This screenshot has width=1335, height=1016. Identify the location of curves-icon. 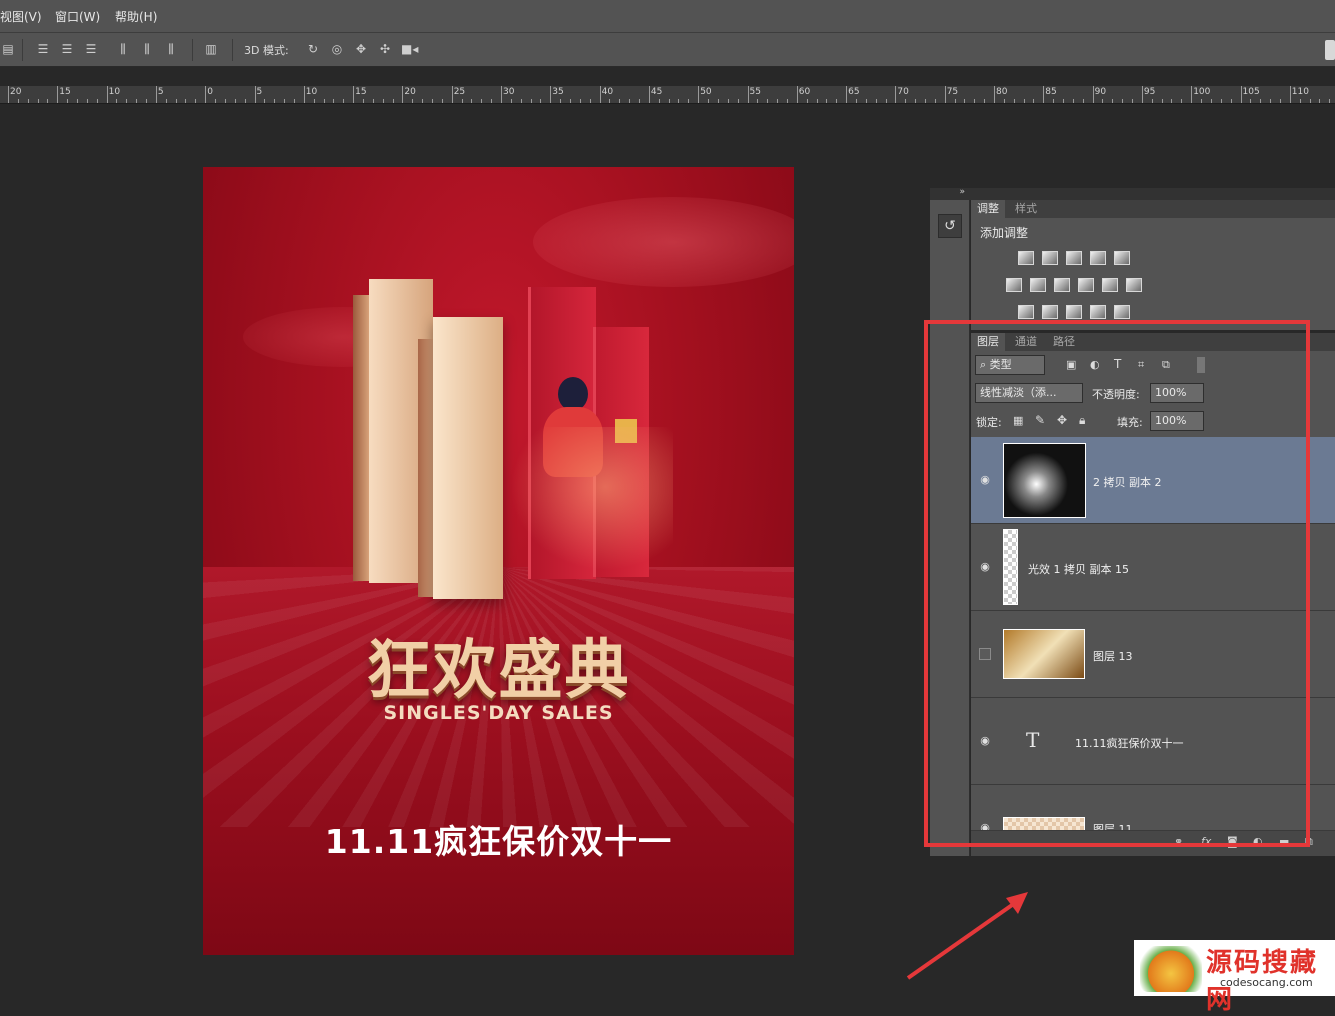
(1074, 258).